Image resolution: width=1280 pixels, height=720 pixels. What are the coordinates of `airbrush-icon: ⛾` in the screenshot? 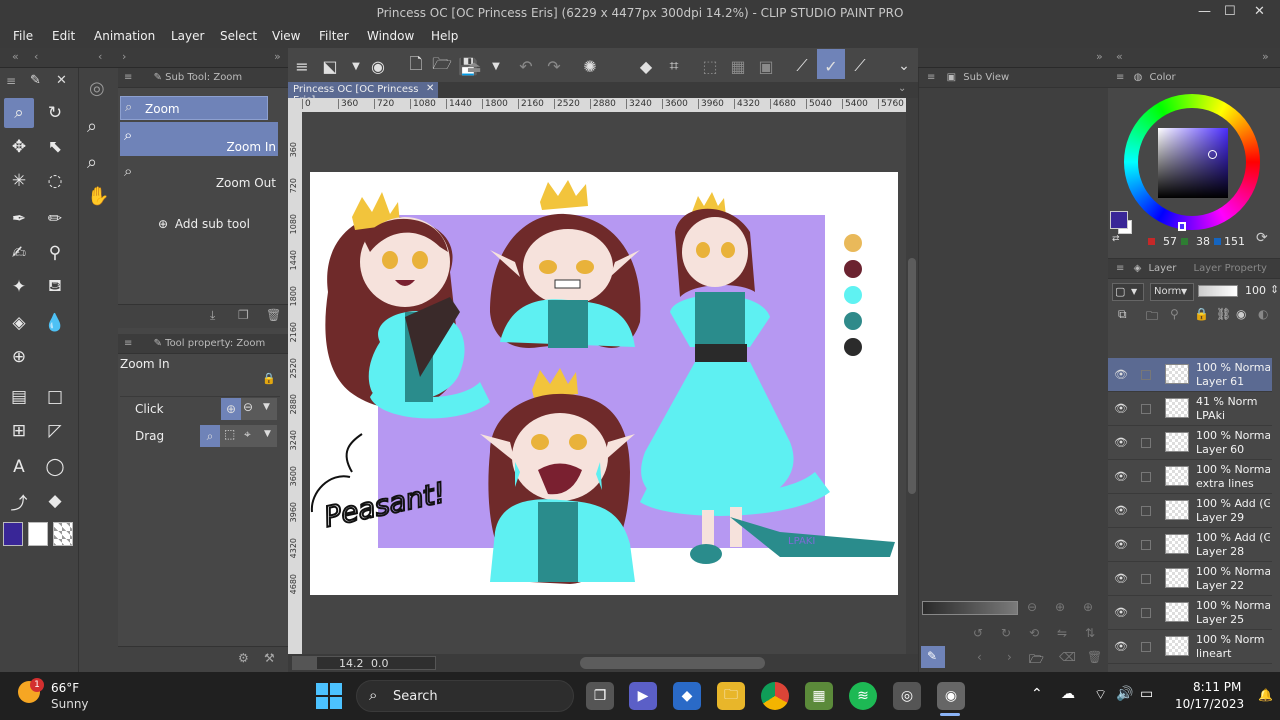 It's located at (55, 287).